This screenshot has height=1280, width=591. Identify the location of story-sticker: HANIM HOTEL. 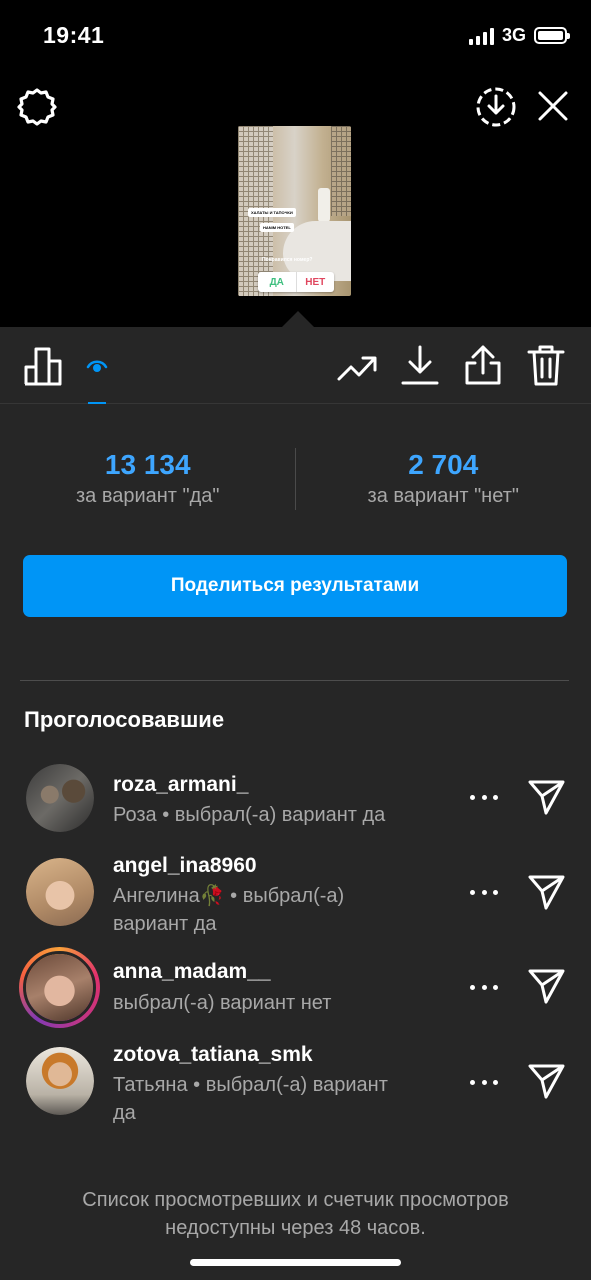
(277, 227).